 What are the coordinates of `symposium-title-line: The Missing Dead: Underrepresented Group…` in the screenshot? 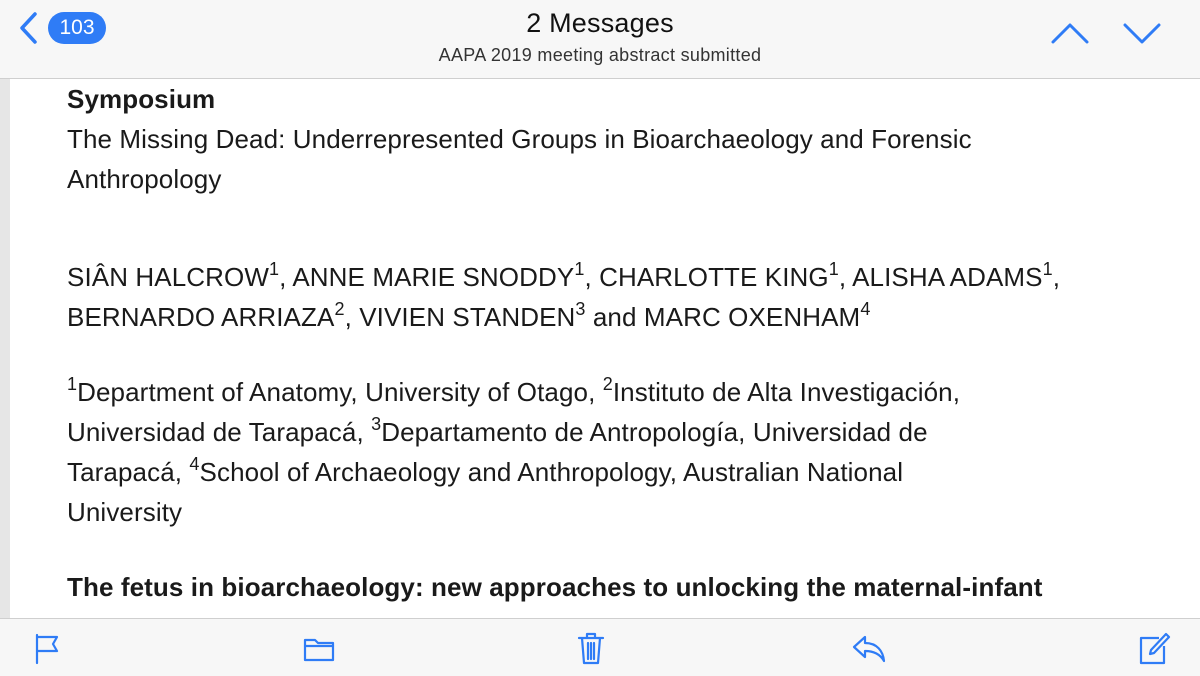 It's located at (519, 139).